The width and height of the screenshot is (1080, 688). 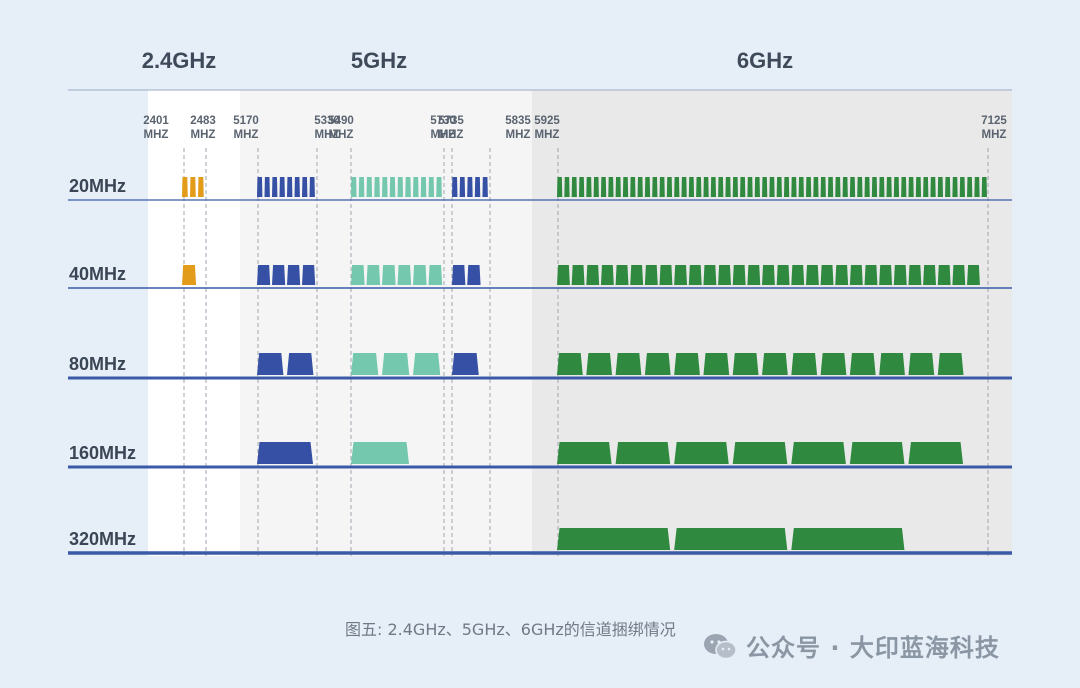 I want to click on band-header: 6GHz, so click(x=765, y=60).